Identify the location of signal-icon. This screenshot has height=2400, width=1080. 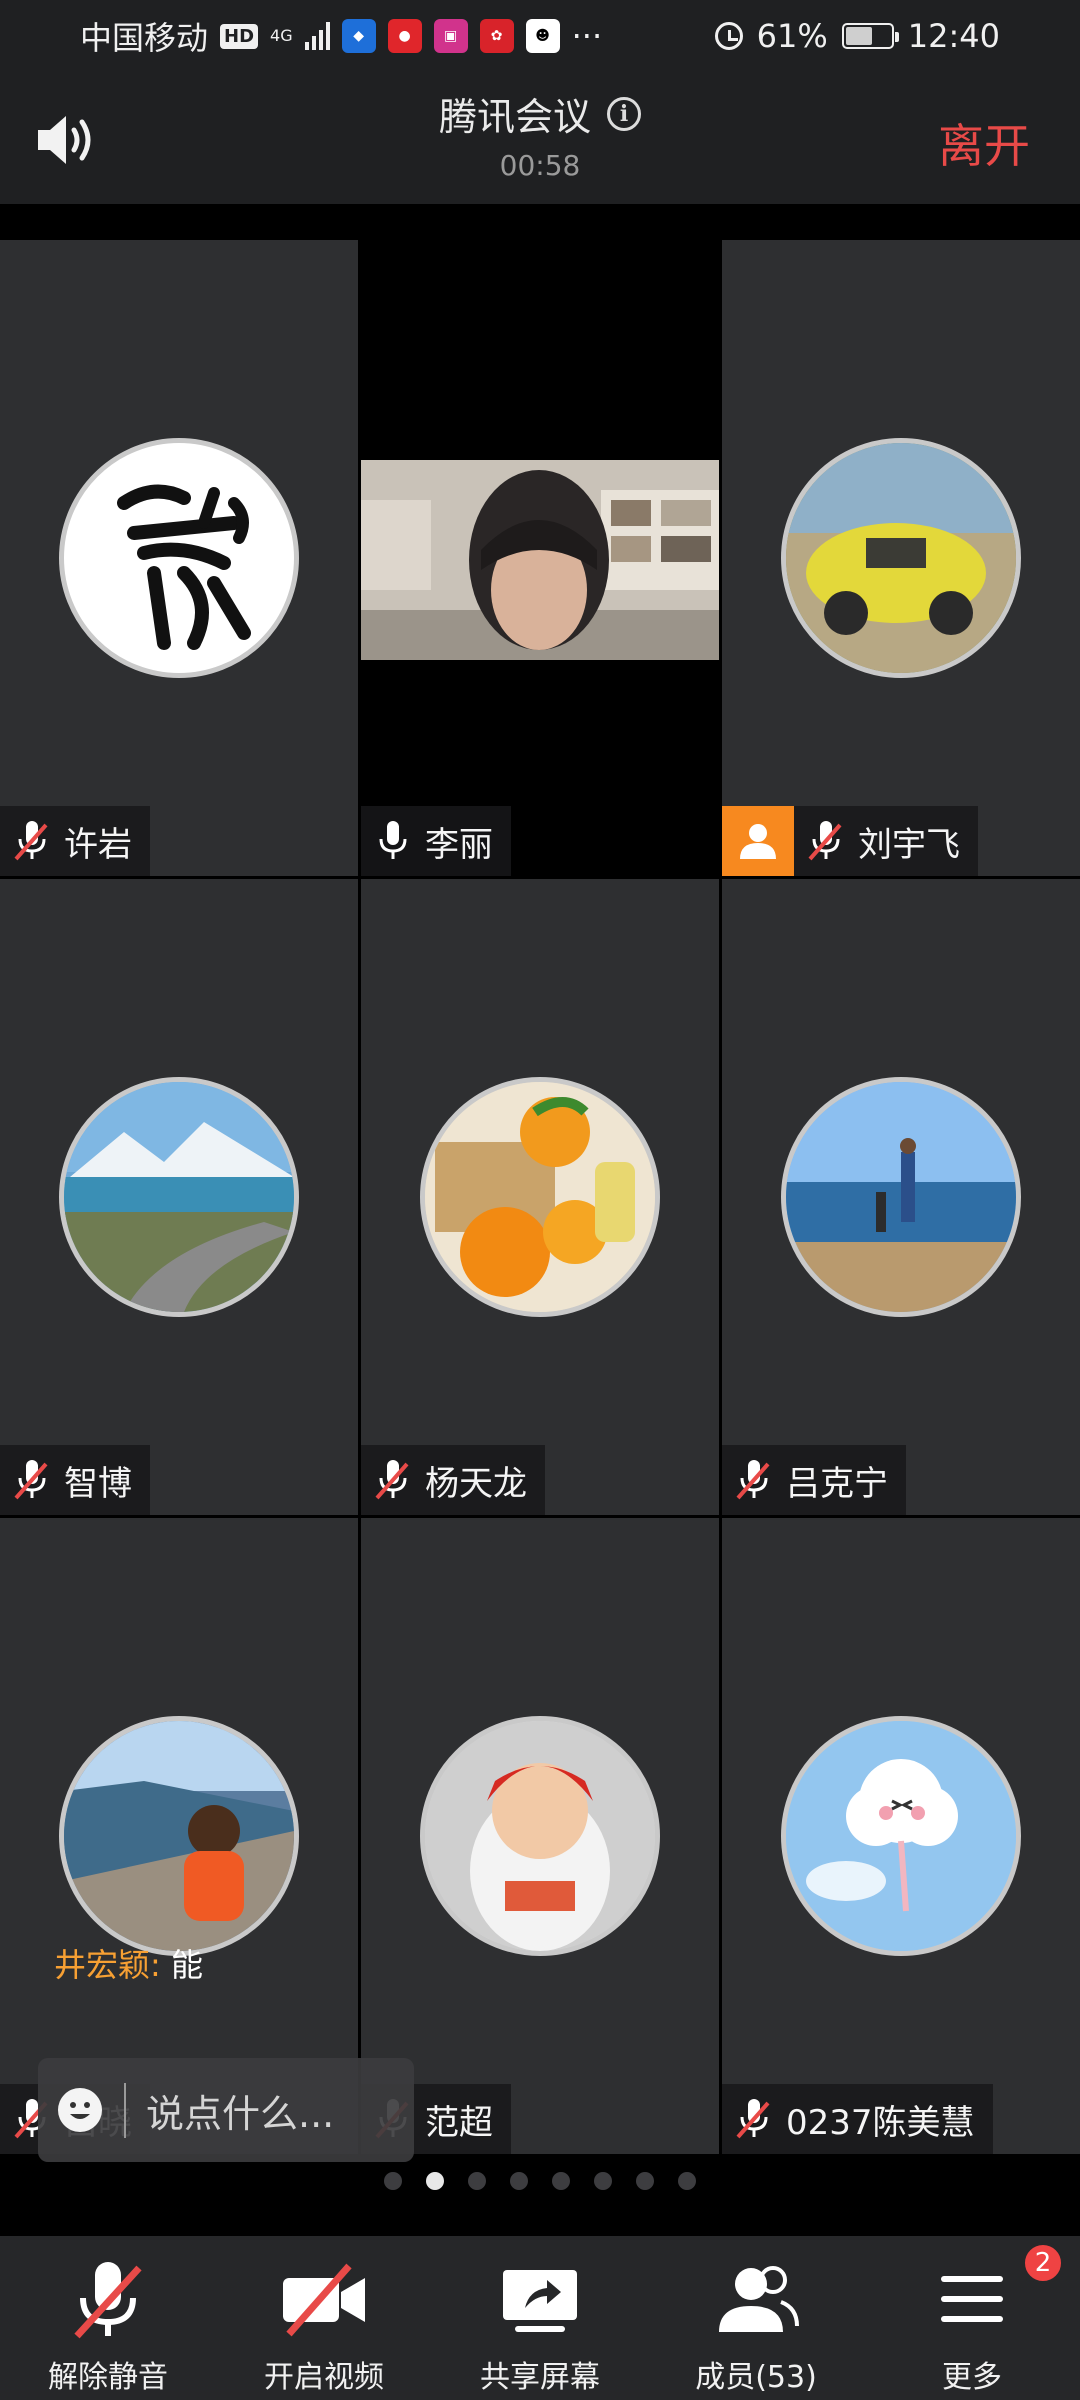
(317, 36).